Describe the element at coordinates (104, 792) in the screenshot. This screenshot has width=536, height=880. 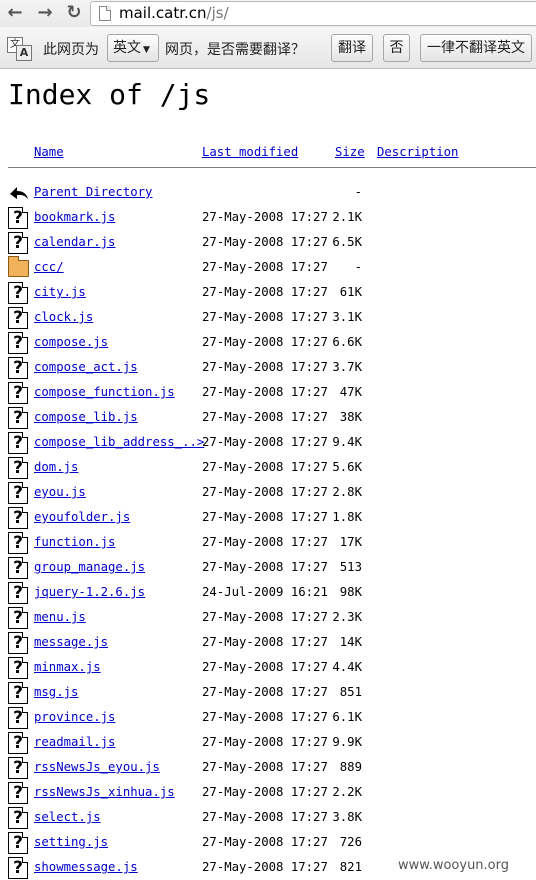
I see `file-link: rssNewsJs_xinhua.js` at that location.